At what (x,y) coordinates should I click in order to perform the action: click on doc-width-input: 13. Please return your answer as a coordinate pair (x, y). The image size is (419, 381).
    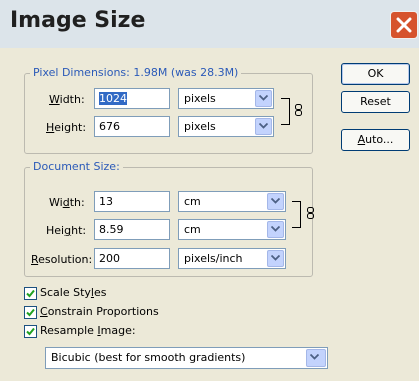
    Looking at the image, I should click on (132, 201).